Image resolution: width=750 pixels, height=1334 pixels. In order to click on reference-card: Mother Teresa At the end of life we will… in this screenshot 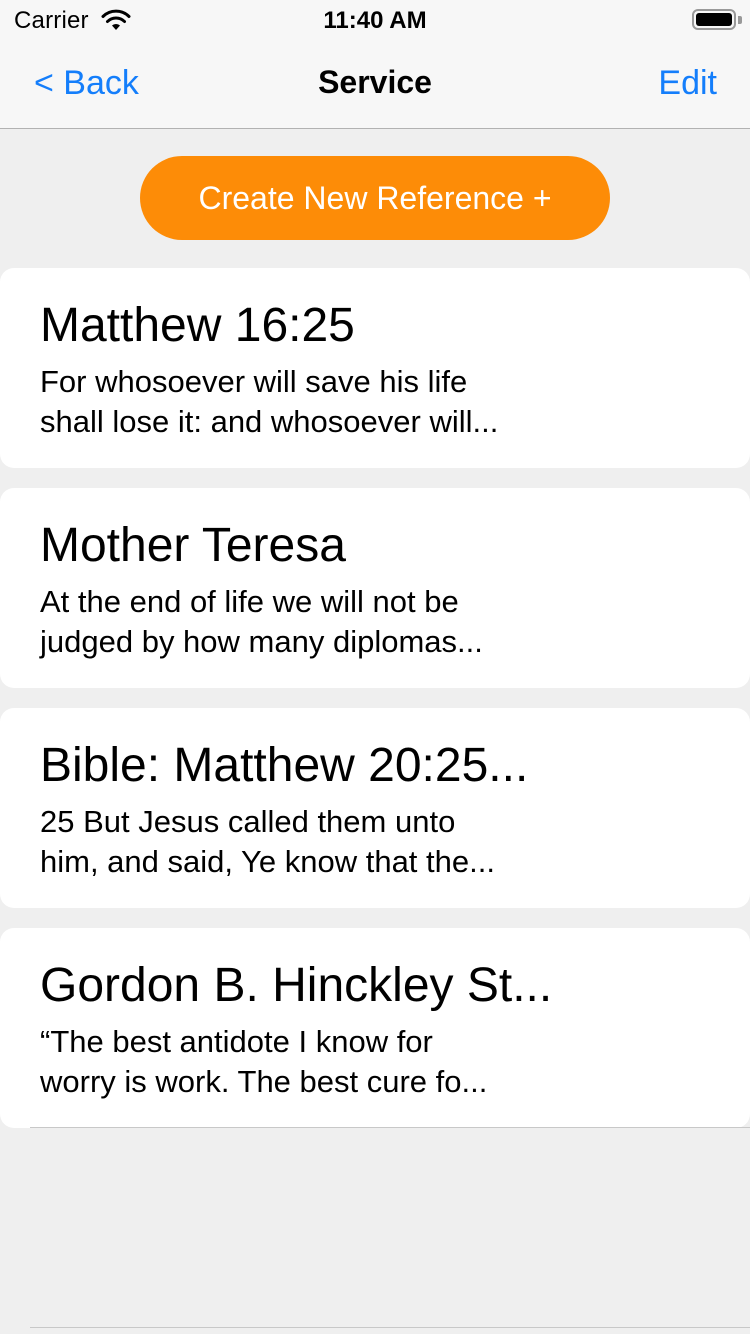, I will do `click(375, 588)`.